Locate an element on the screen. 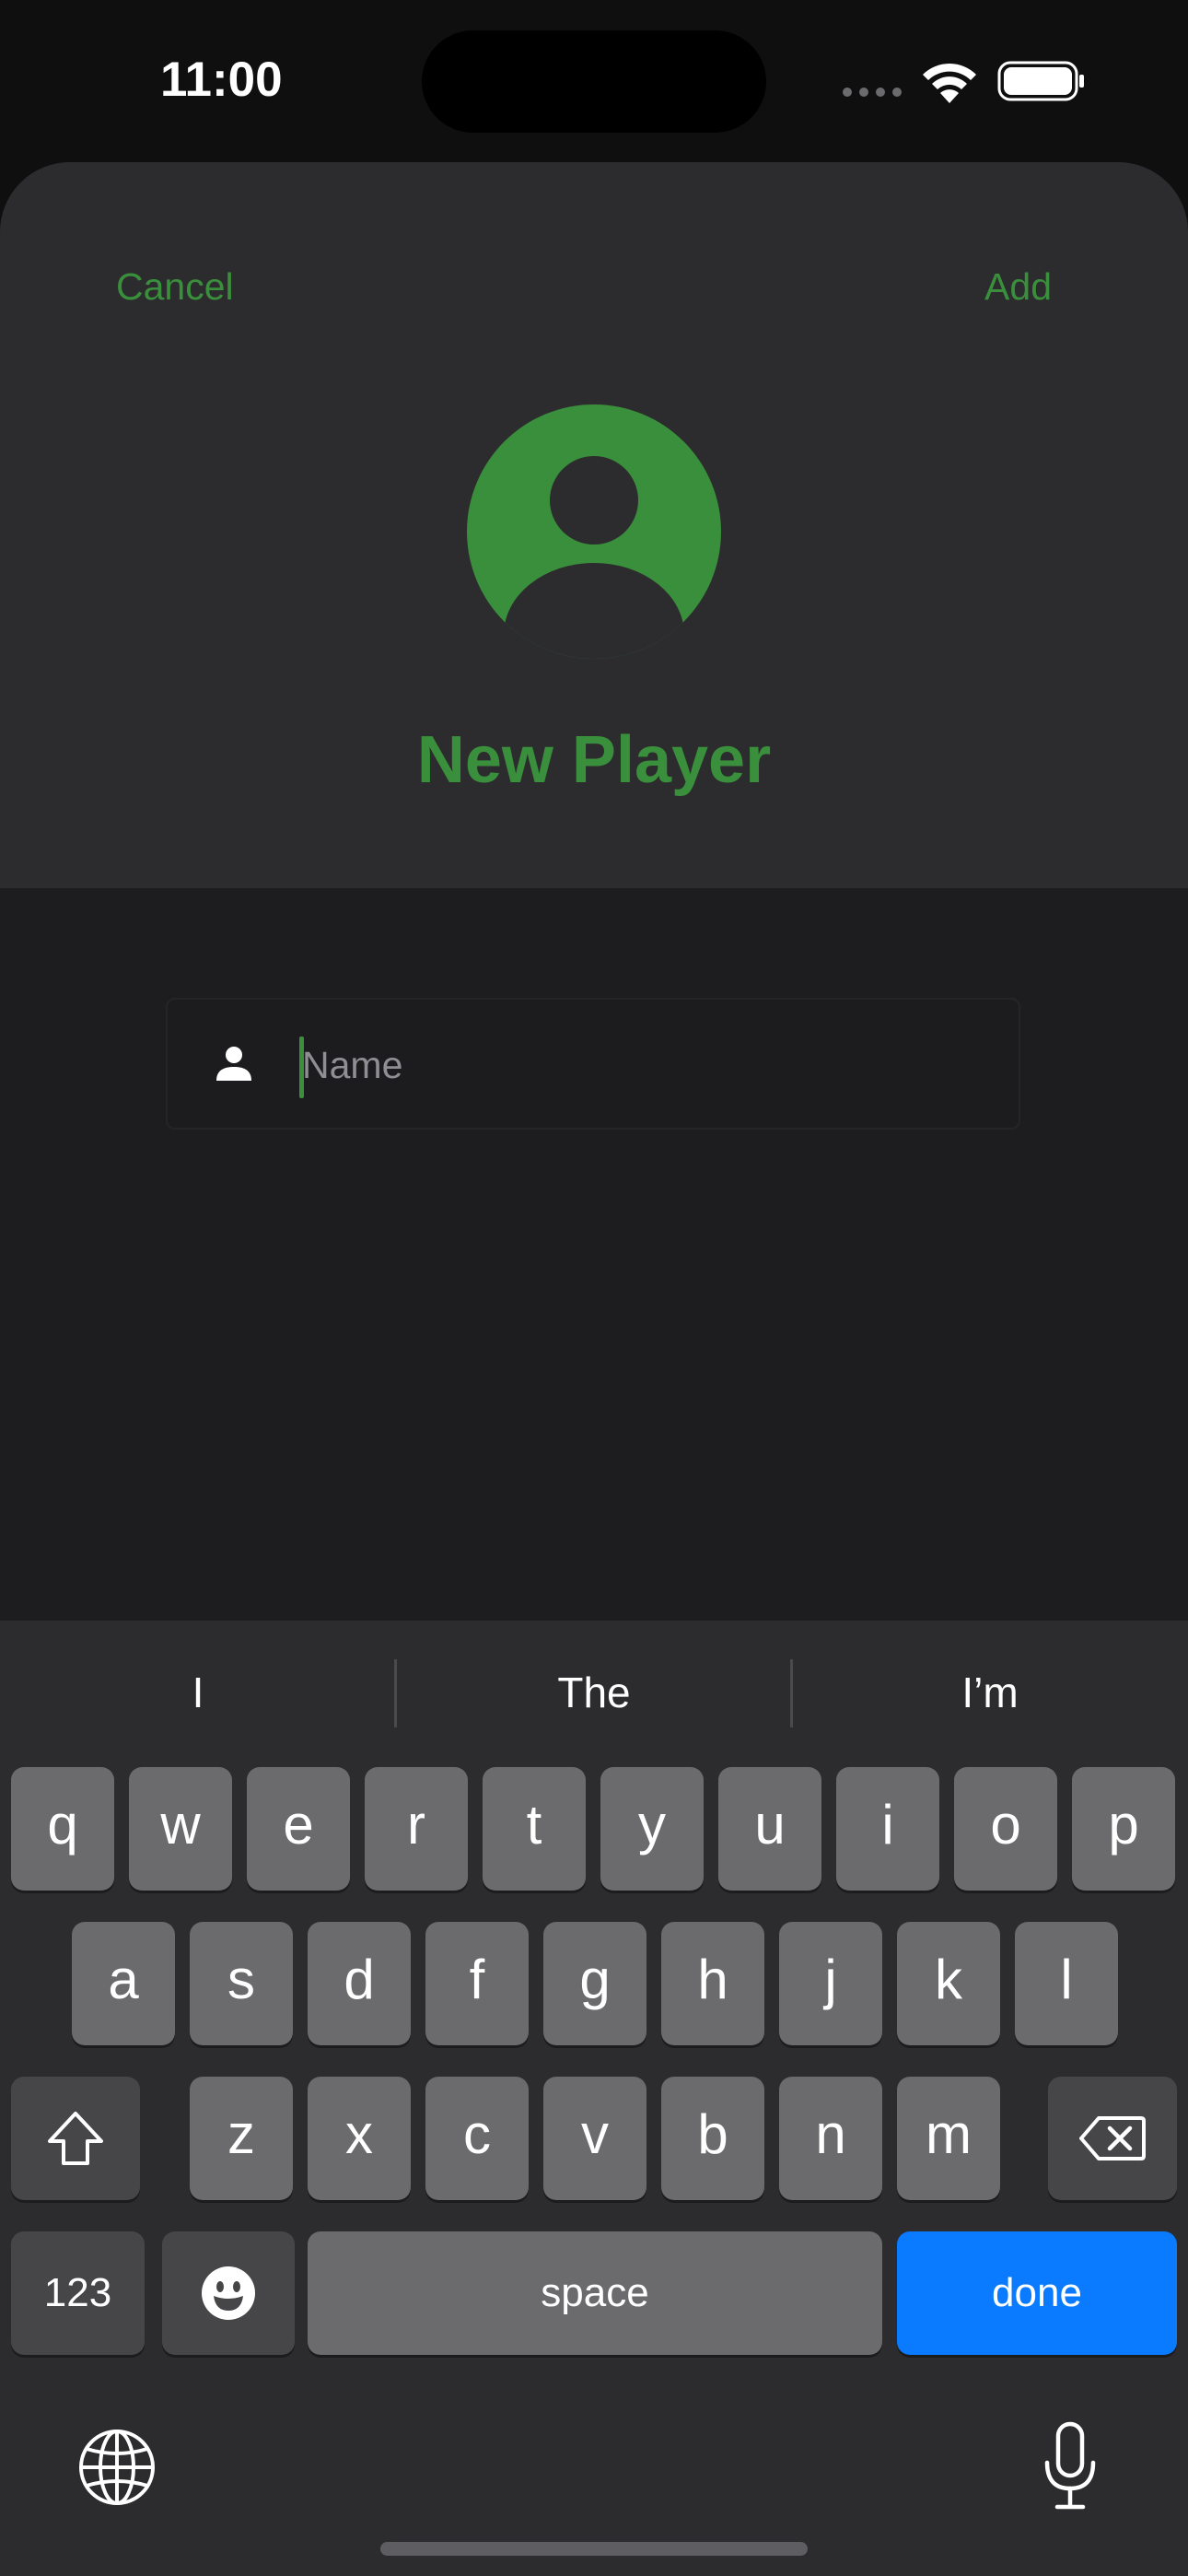 The image size is (1188, 2576). emoji-icon is located at coordinates (228, 2293).